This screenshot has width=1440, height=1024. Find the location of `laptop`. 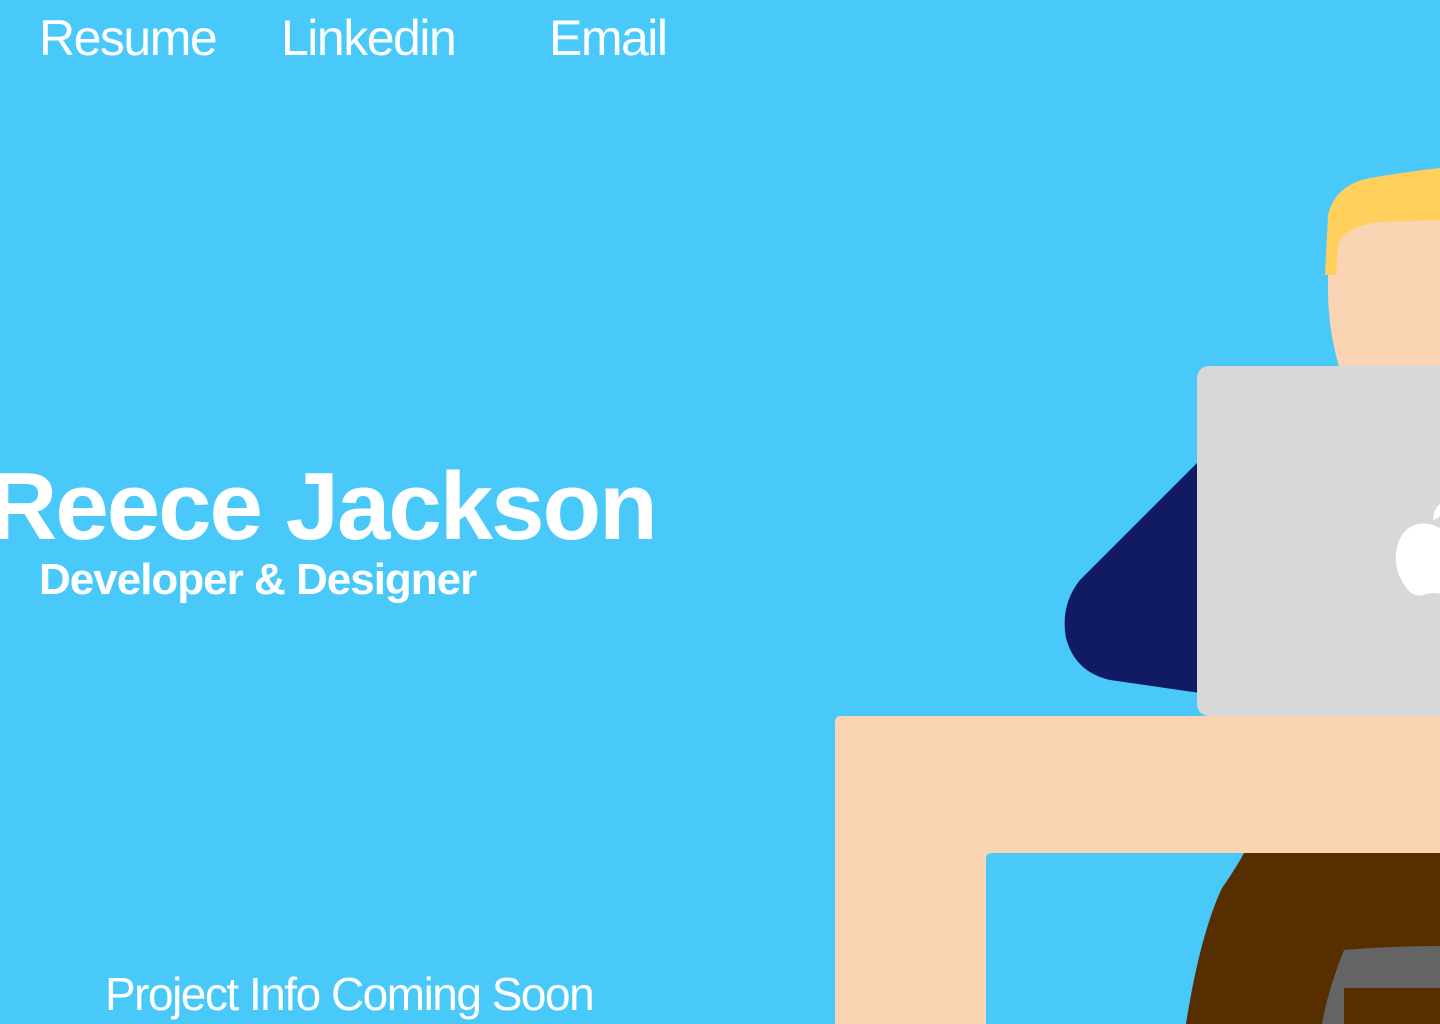

laptop is located at coordinates (1318, 541).